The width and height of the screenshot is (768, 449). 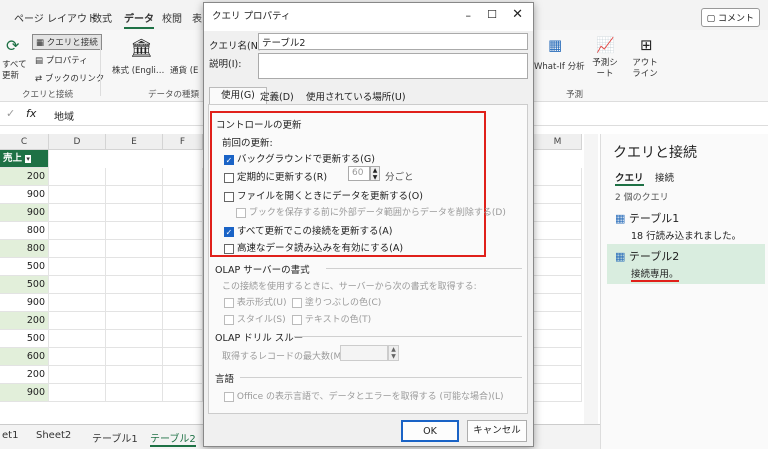 What do you see at coordinates (393, 41) in the screenshot?
I see `query-name-input: テーブル2` at bounding box center [393, 41].